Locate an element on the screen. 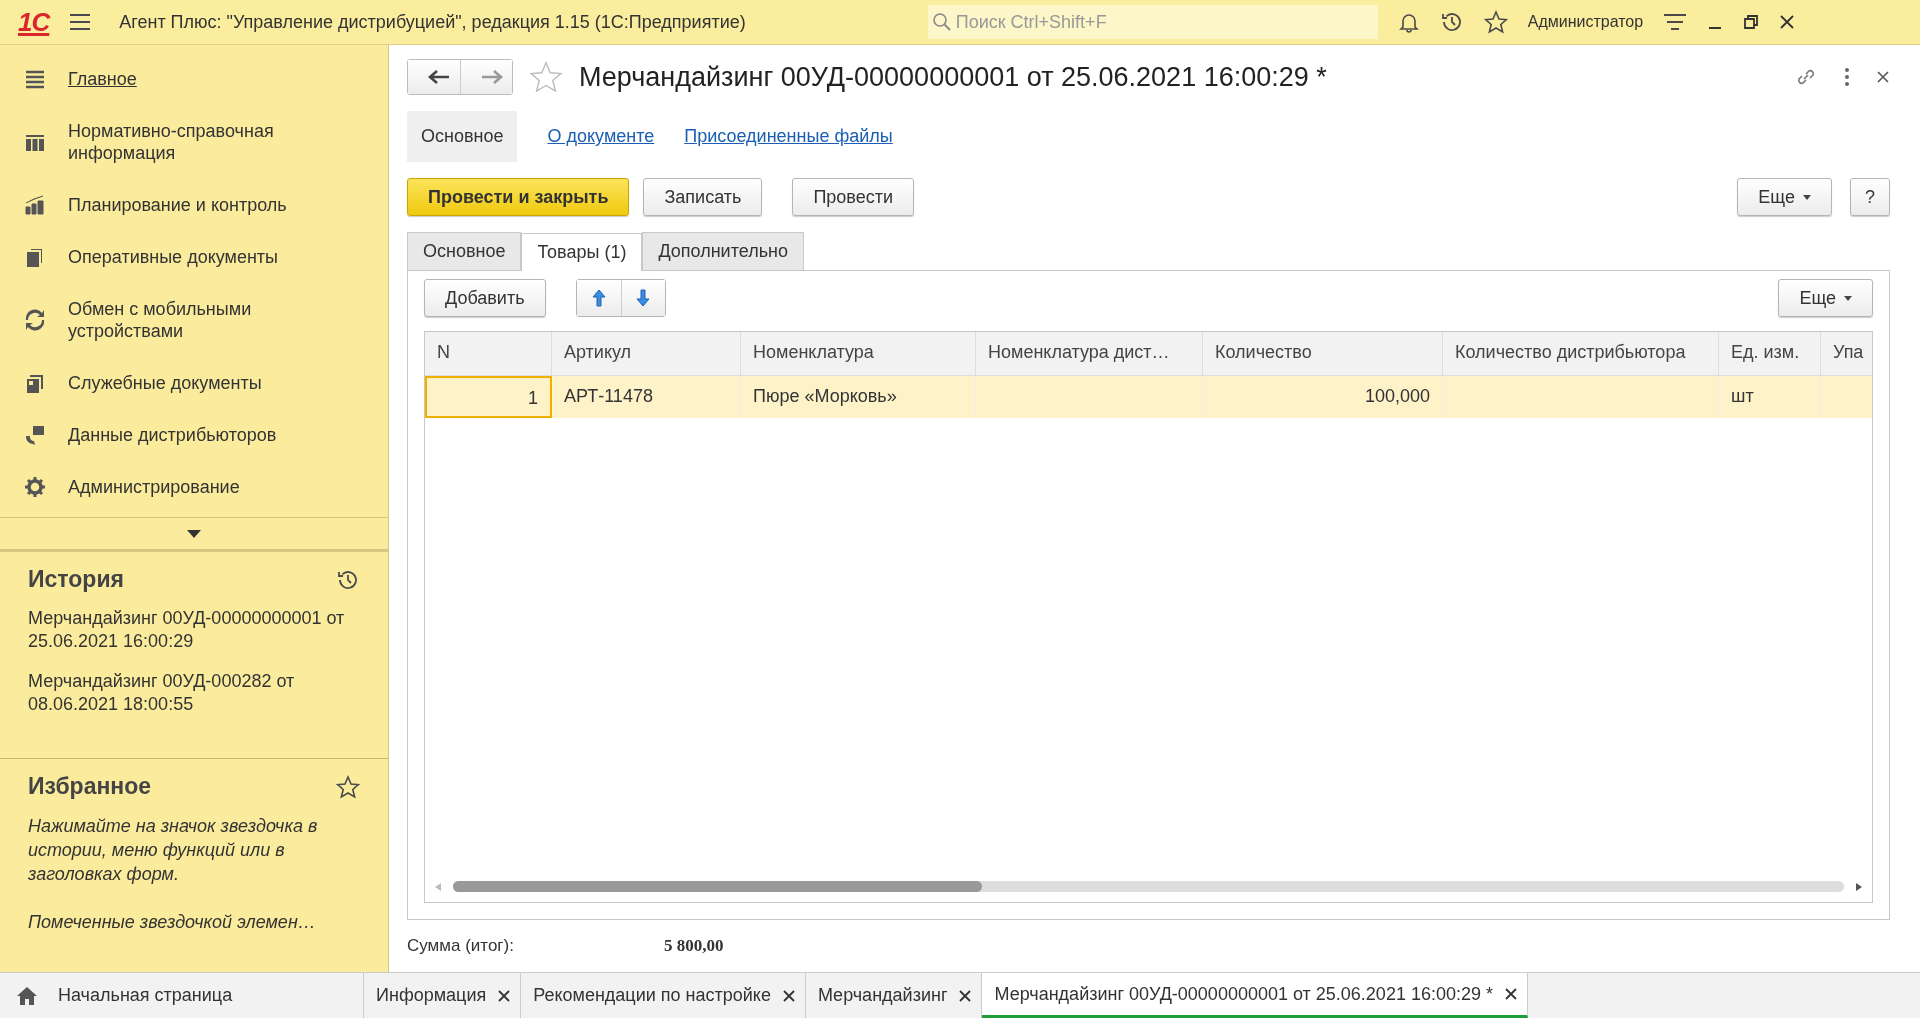  move-up-button is located at coordinates (598, 298).